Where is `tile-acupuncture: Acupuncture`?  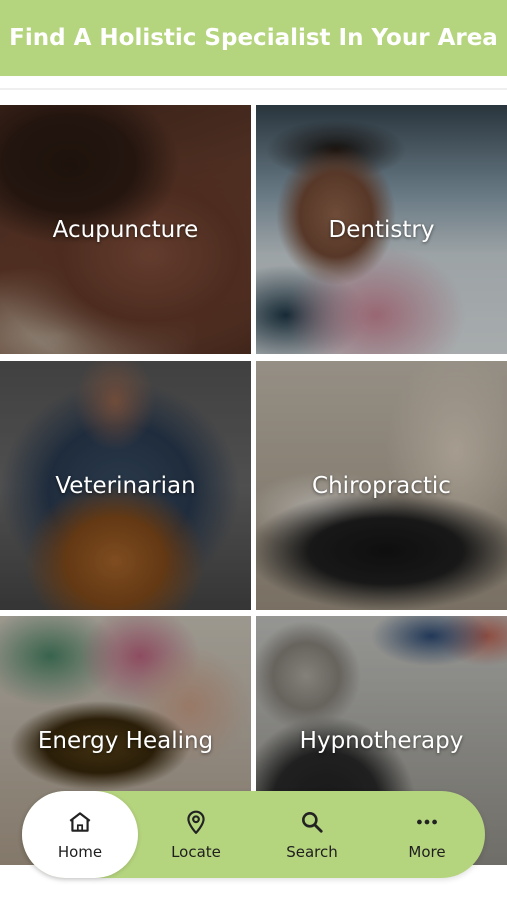 tile-acupuncture: Acupuncture is located at coordinates (125, 229).